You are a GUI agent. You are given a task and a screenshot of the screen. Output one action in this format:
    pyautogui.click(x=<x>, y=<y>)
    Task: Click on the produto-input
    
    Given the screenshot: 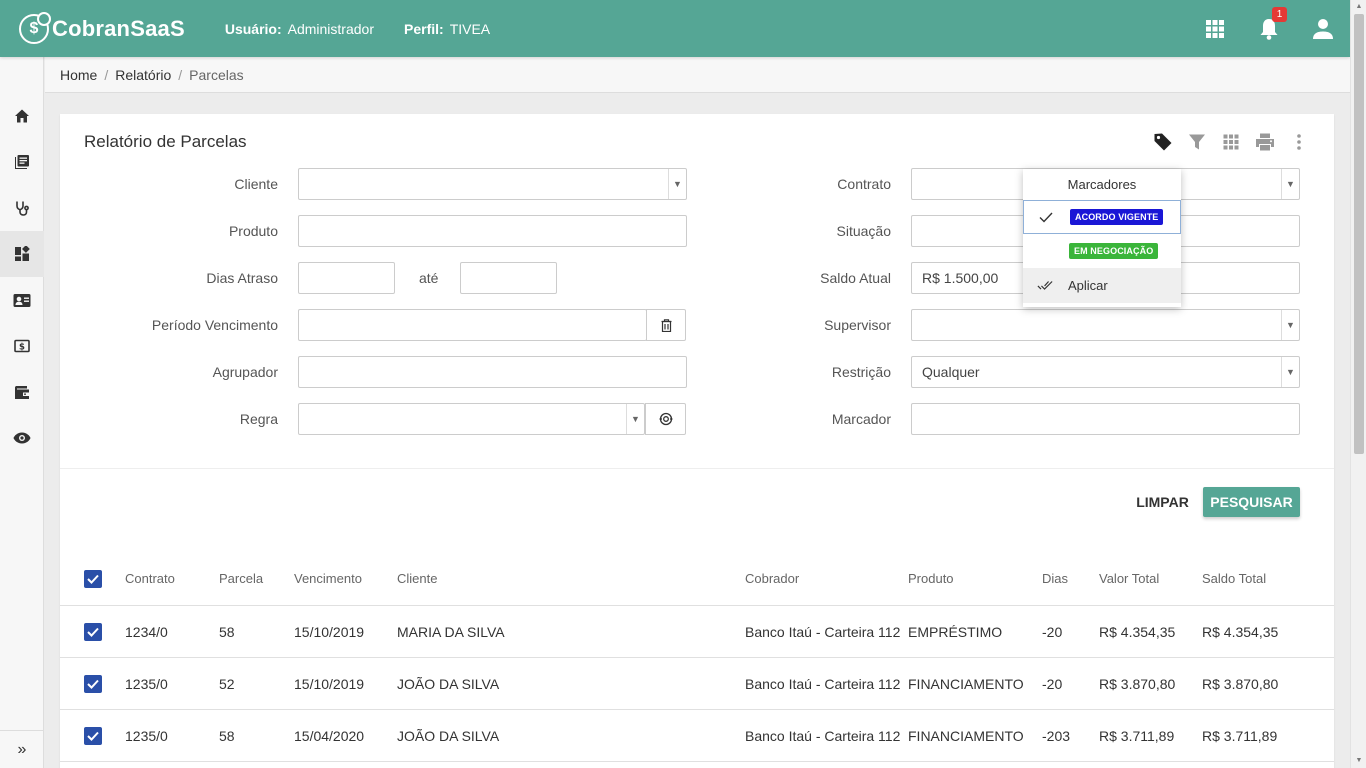 What is the action you would take?
    pyautogui.click(x=492, y=231)
    